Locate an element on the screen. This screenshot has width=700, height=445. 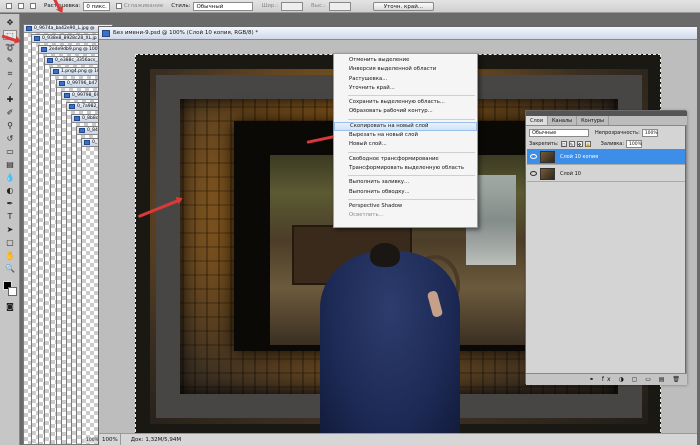
pen-tool-icon: ✒ is located at coordinates (10, 204).